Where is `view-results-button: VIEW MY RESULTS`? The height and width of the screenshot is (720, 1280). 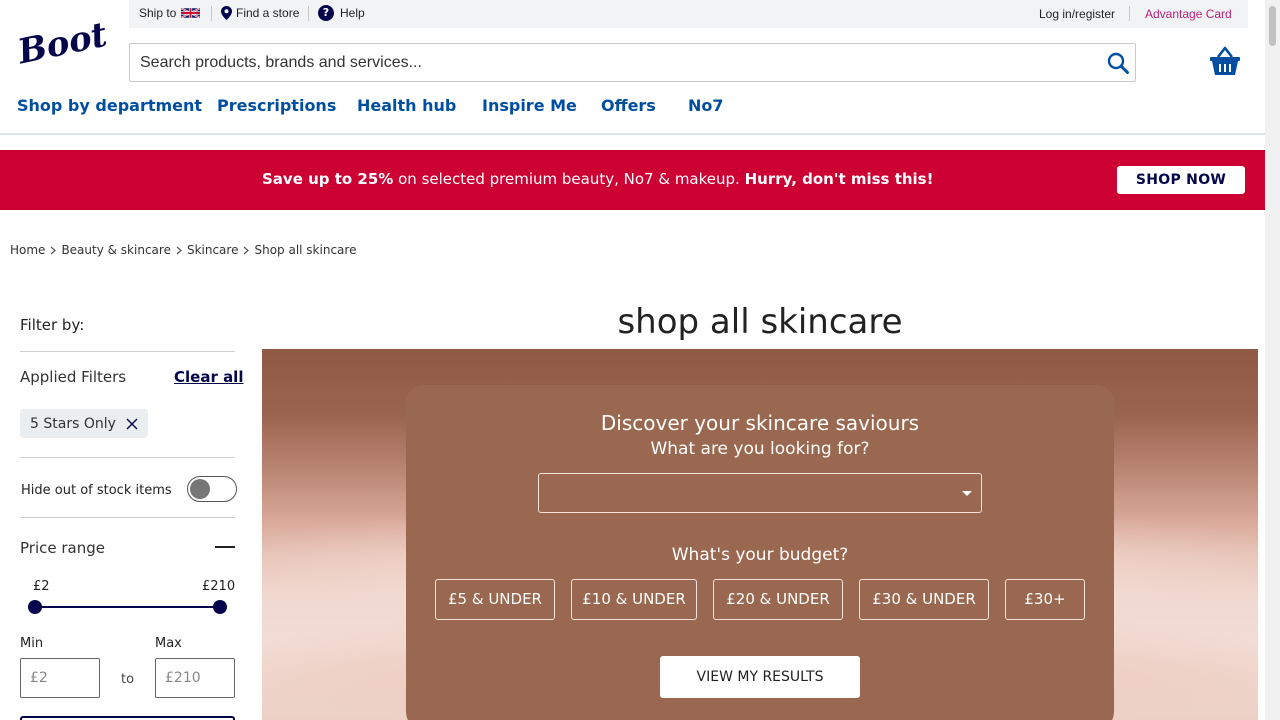
view-results-button: VIEW MY RESULTS is located at coordinates (760, 677).